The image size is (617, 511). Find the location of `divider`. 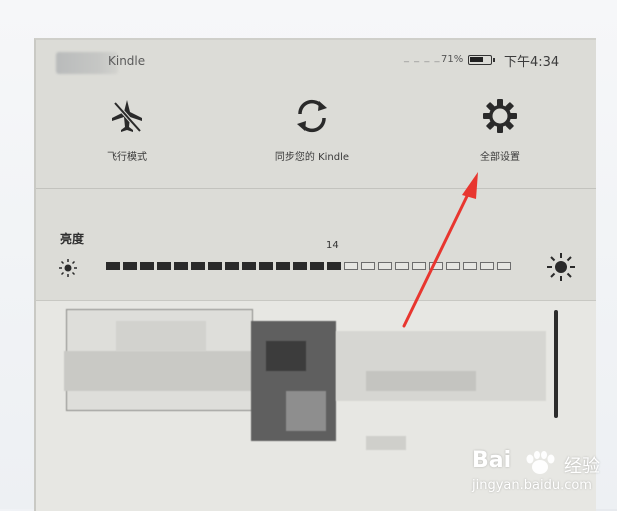

divider is located at coordinates (316, 188).